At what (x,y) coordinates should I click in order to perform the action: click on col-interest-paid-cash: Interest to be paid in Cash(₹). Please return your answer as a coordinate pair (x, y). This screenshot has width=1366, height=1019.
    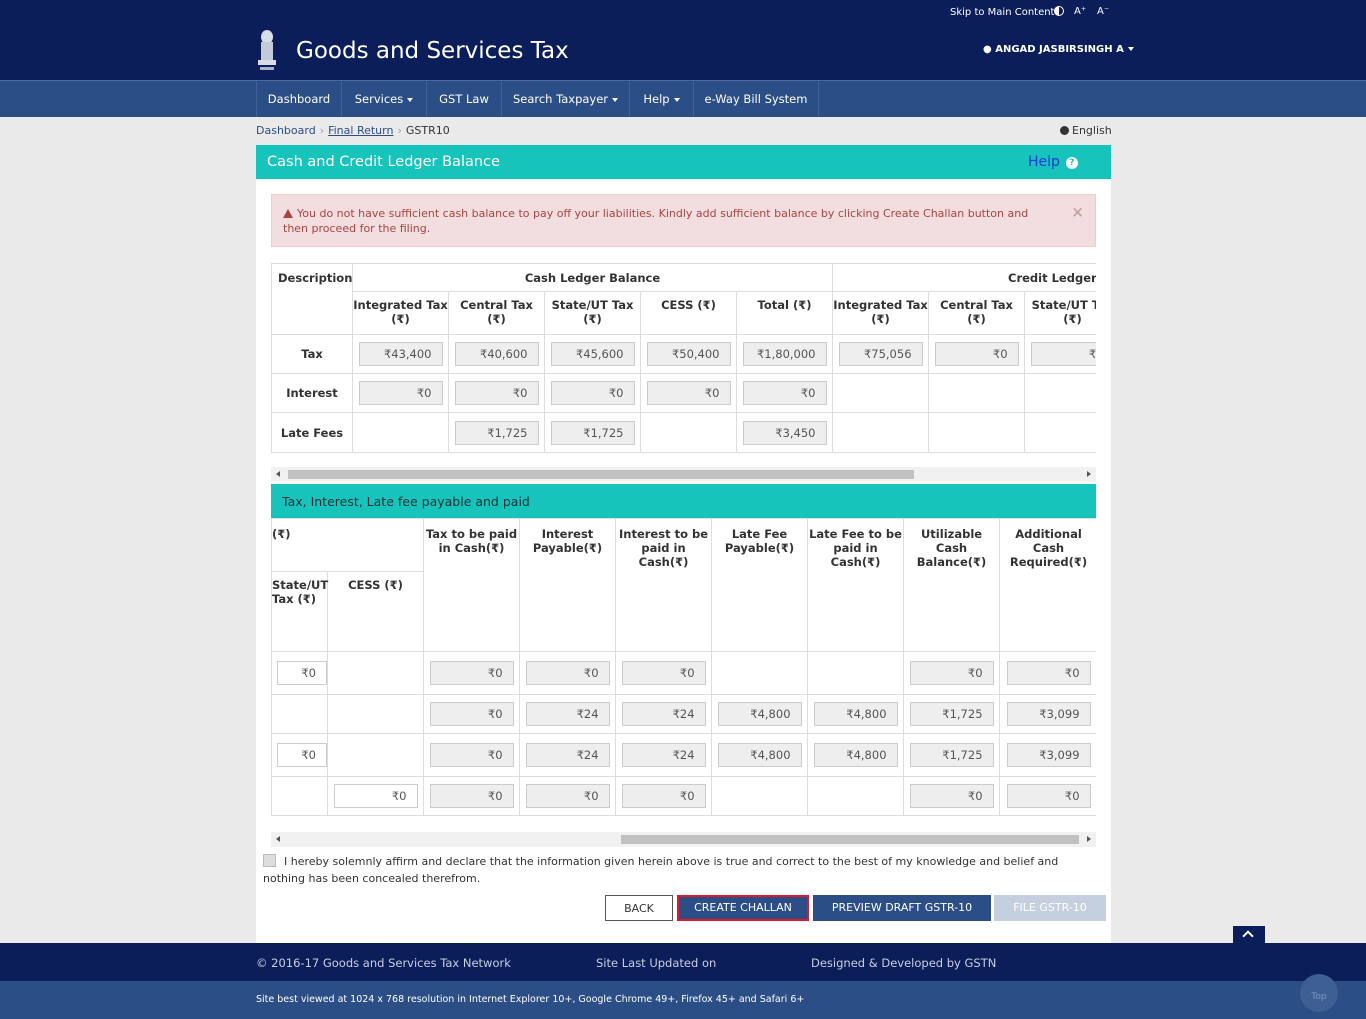
    Looking at the image, I should click on (664, 585).